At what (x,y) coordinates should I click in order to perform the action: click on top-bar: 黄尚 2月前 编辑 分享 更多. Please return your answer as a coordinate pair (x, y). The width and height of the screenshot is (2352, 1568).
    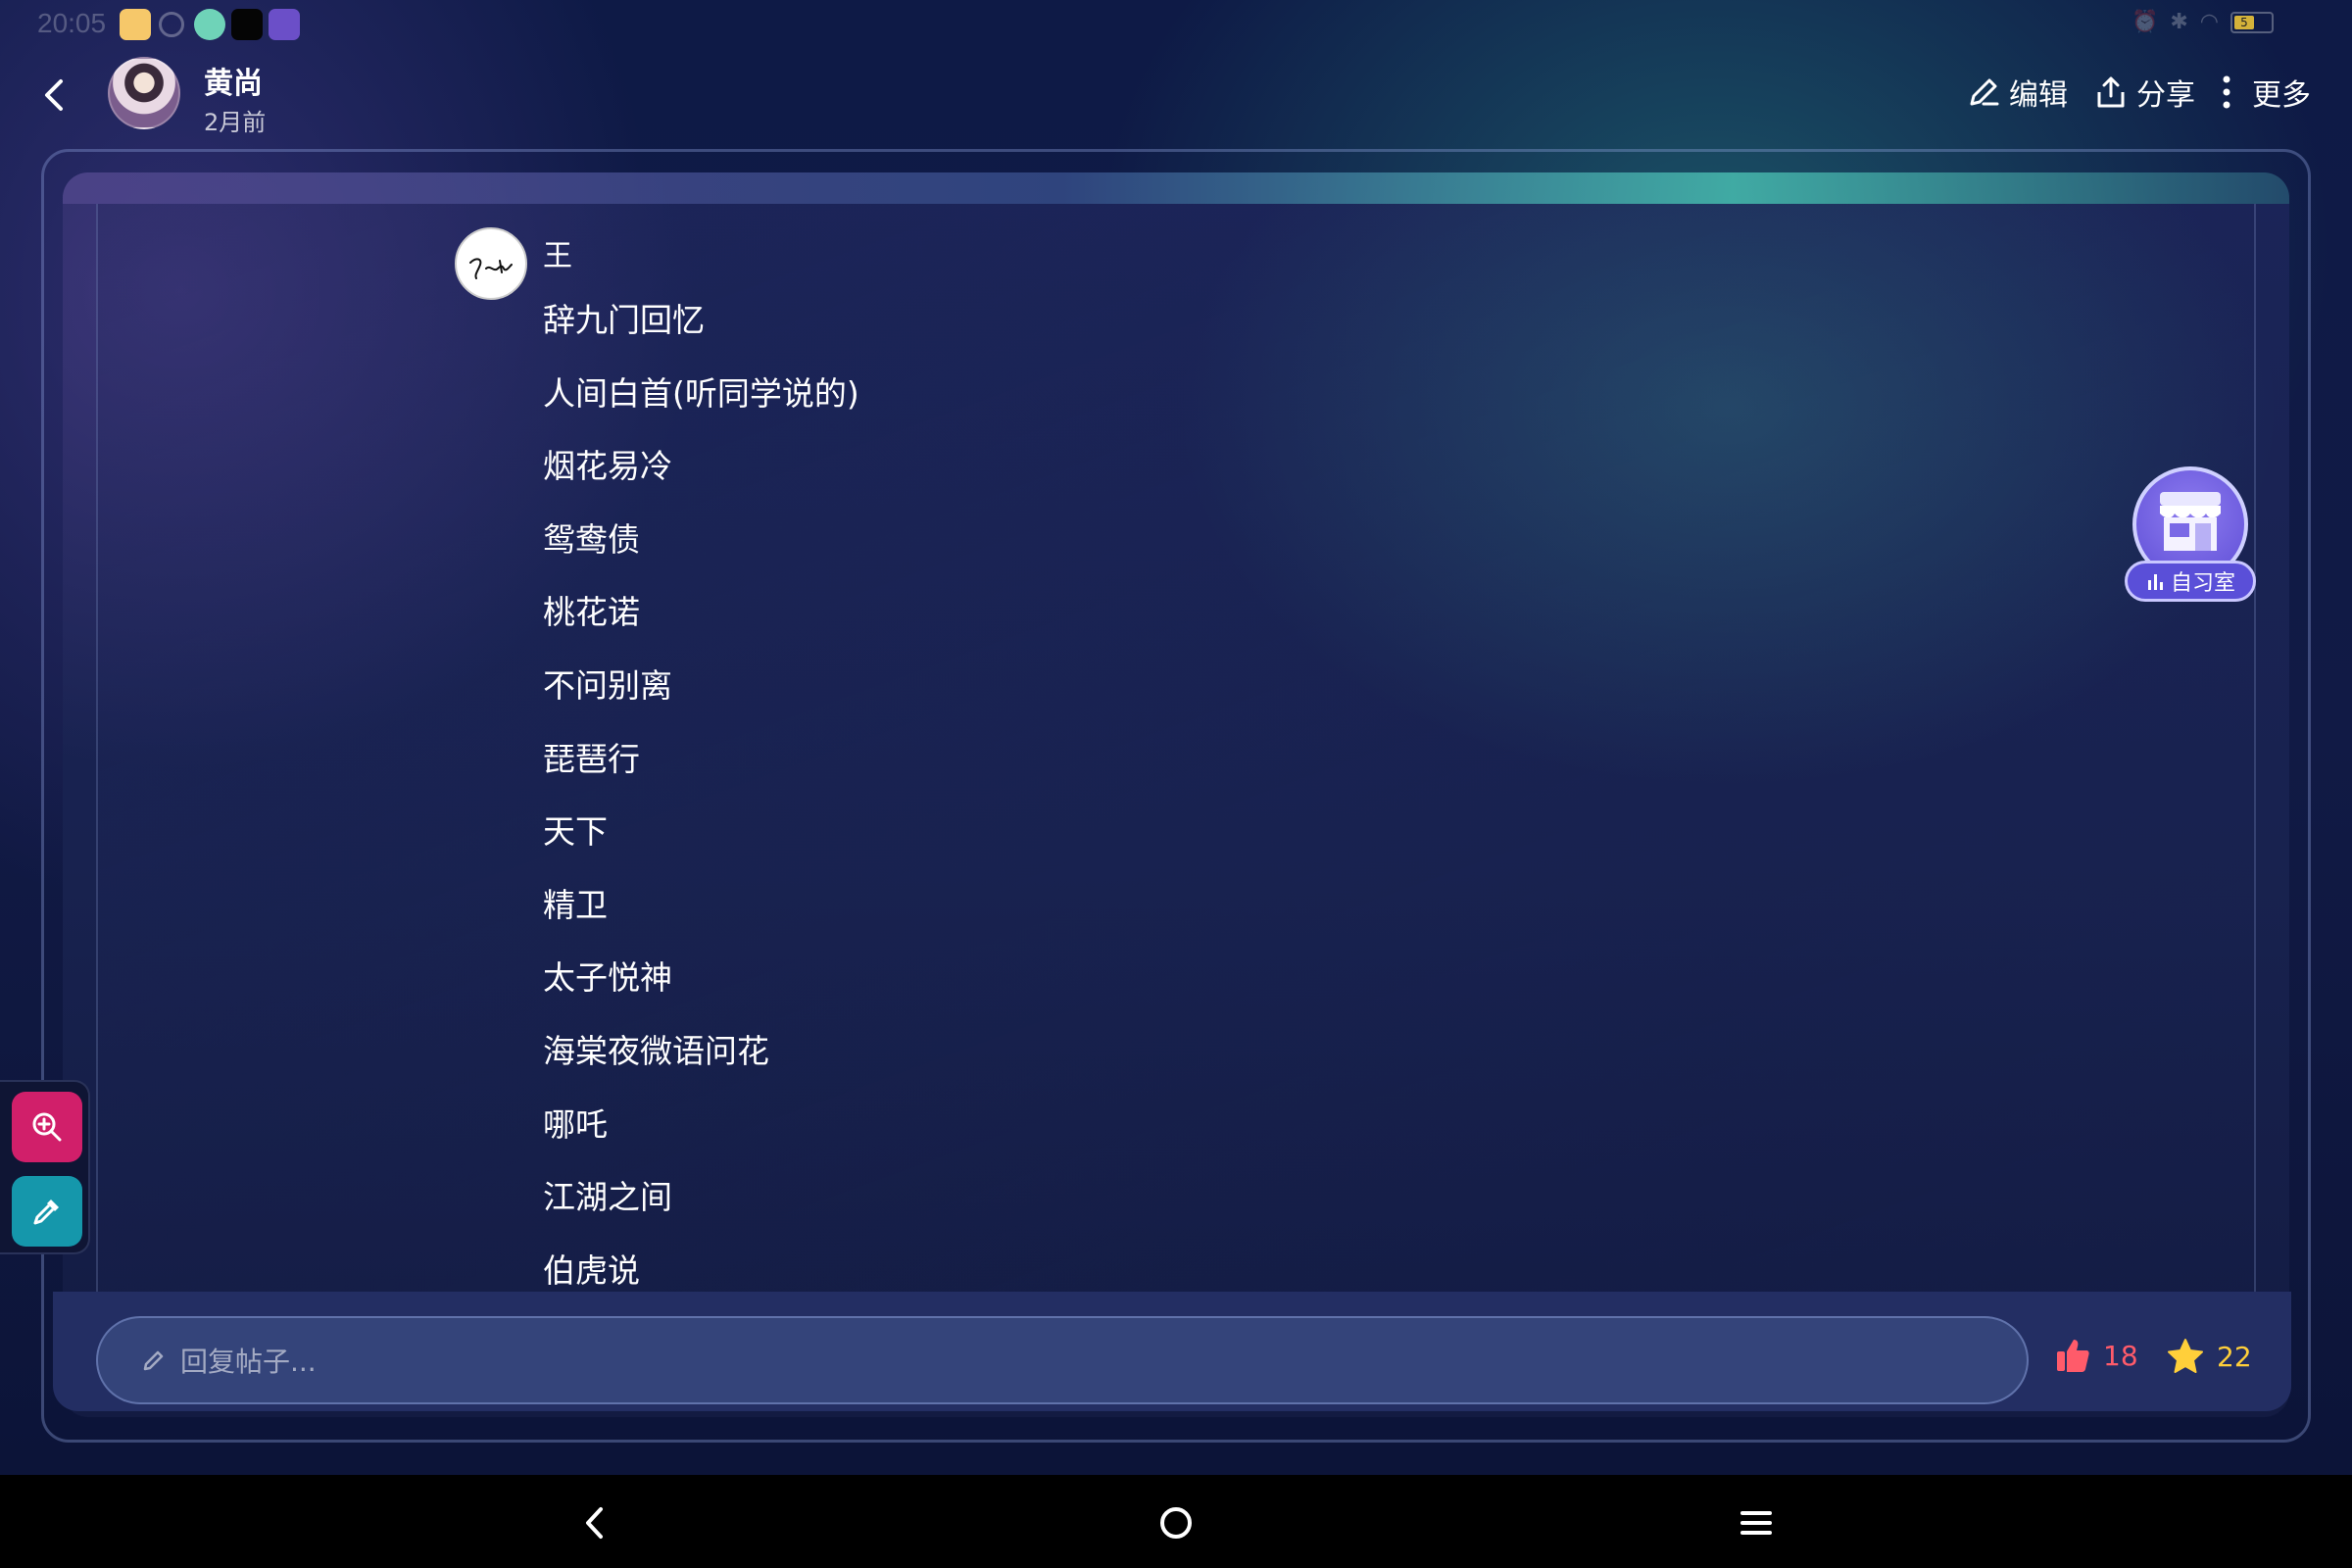
    Looking at the image, I should click on (1176, 98).